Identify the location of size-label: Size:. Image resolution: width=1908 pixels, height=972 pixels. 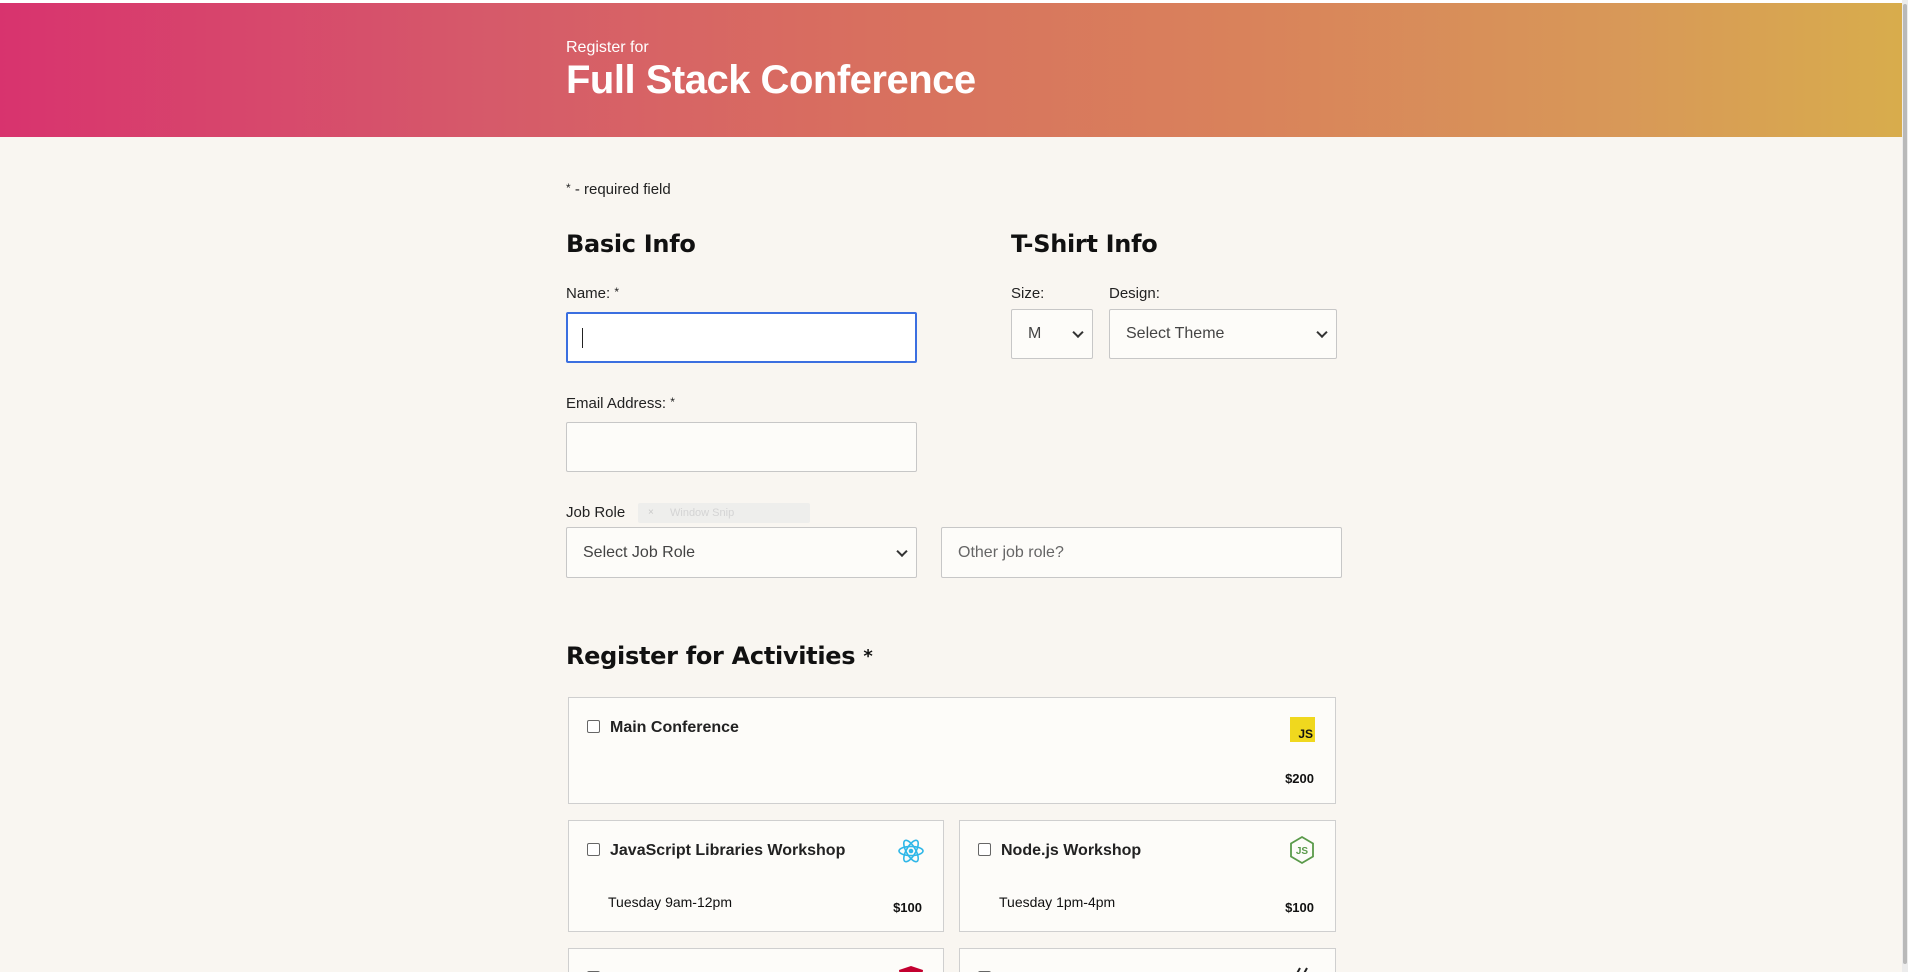
(1028, 293).